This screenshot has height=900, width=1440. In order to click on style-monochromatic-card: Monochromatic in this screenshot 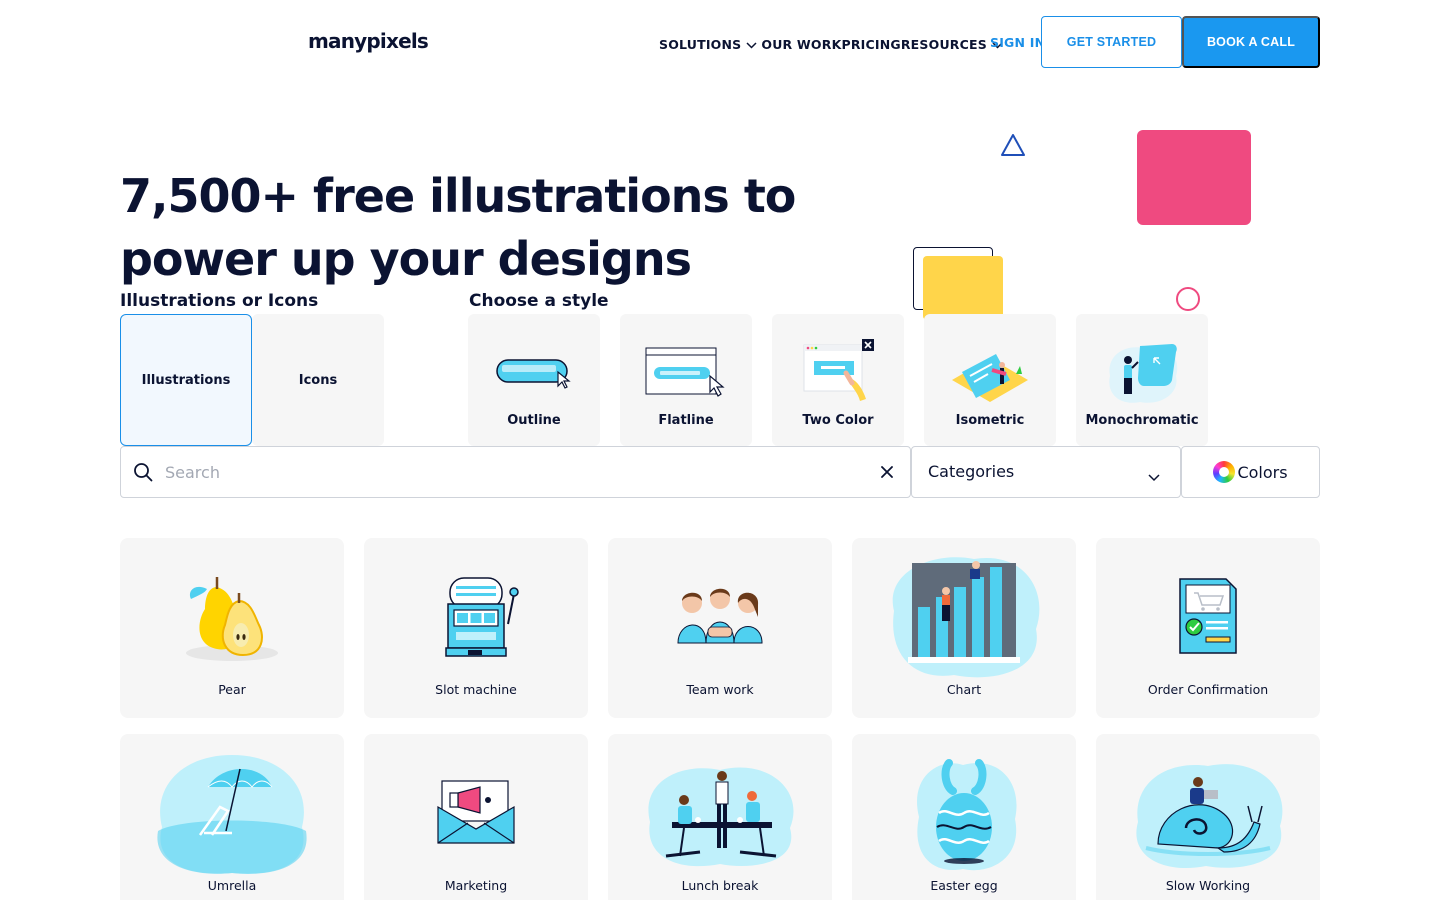, I will do `click(1142, 380)`.